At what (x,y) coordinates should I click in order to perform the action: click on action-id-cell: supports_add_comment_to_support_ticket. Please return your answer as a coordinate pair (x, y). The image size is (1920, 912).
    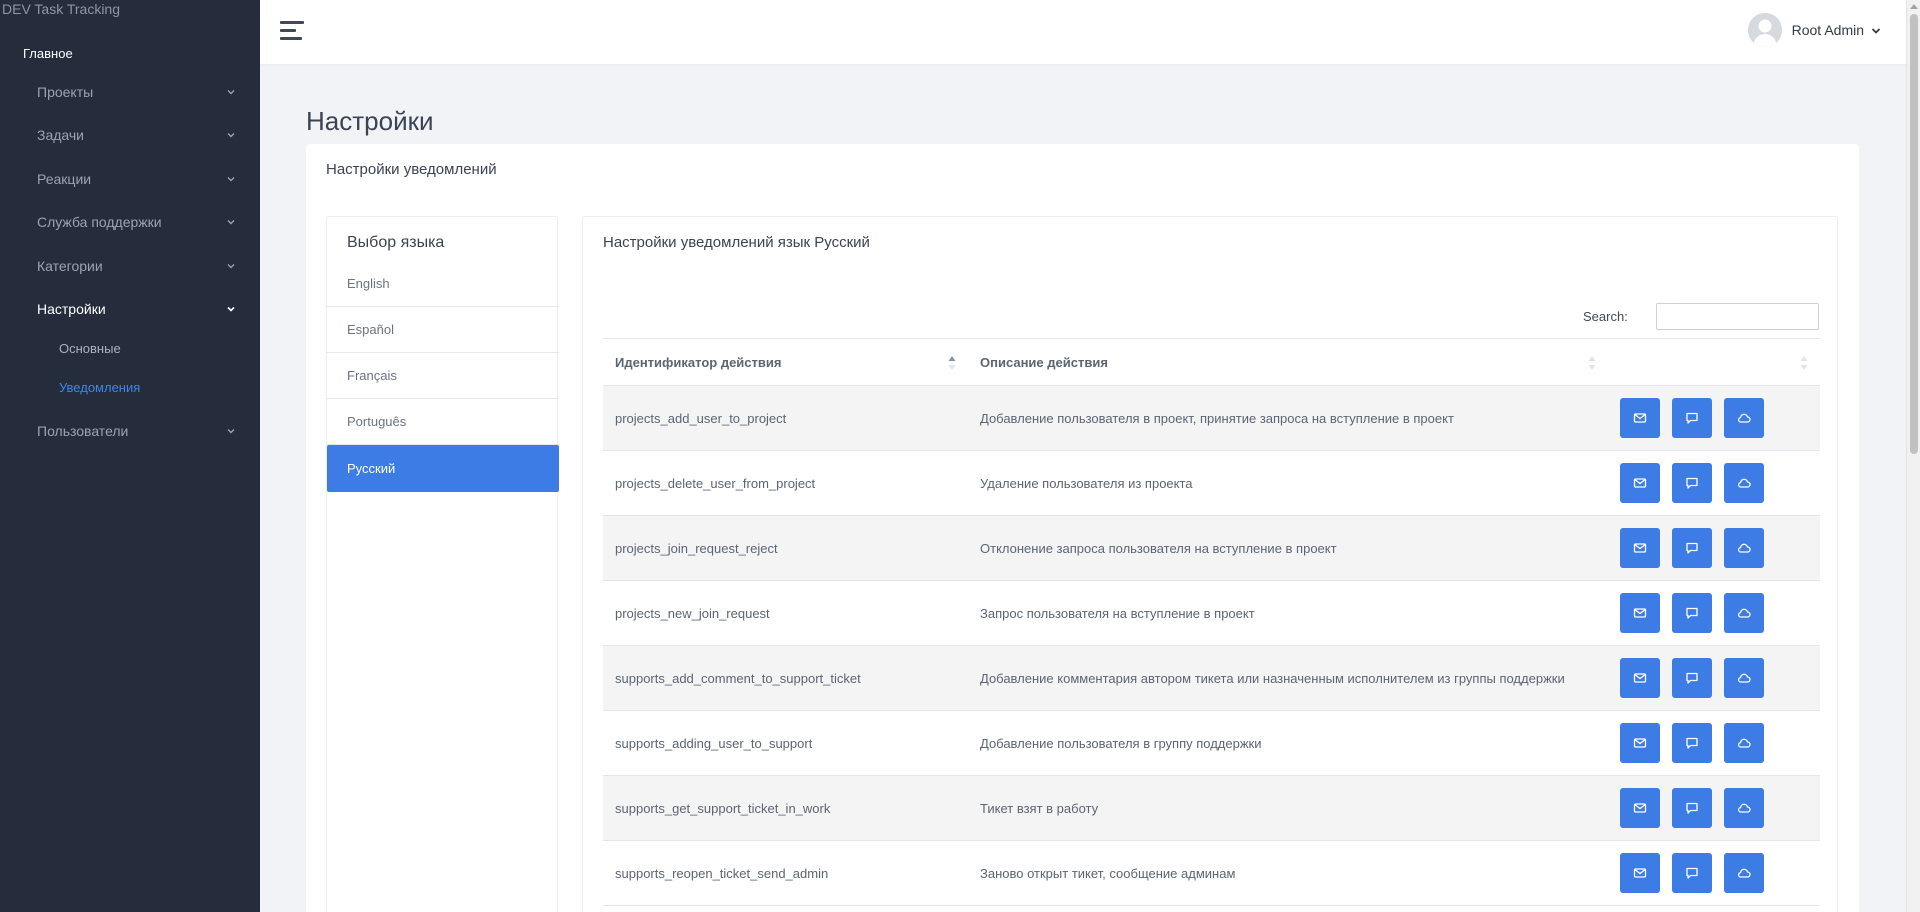
    Looking at the image, I should click on (738, 678).